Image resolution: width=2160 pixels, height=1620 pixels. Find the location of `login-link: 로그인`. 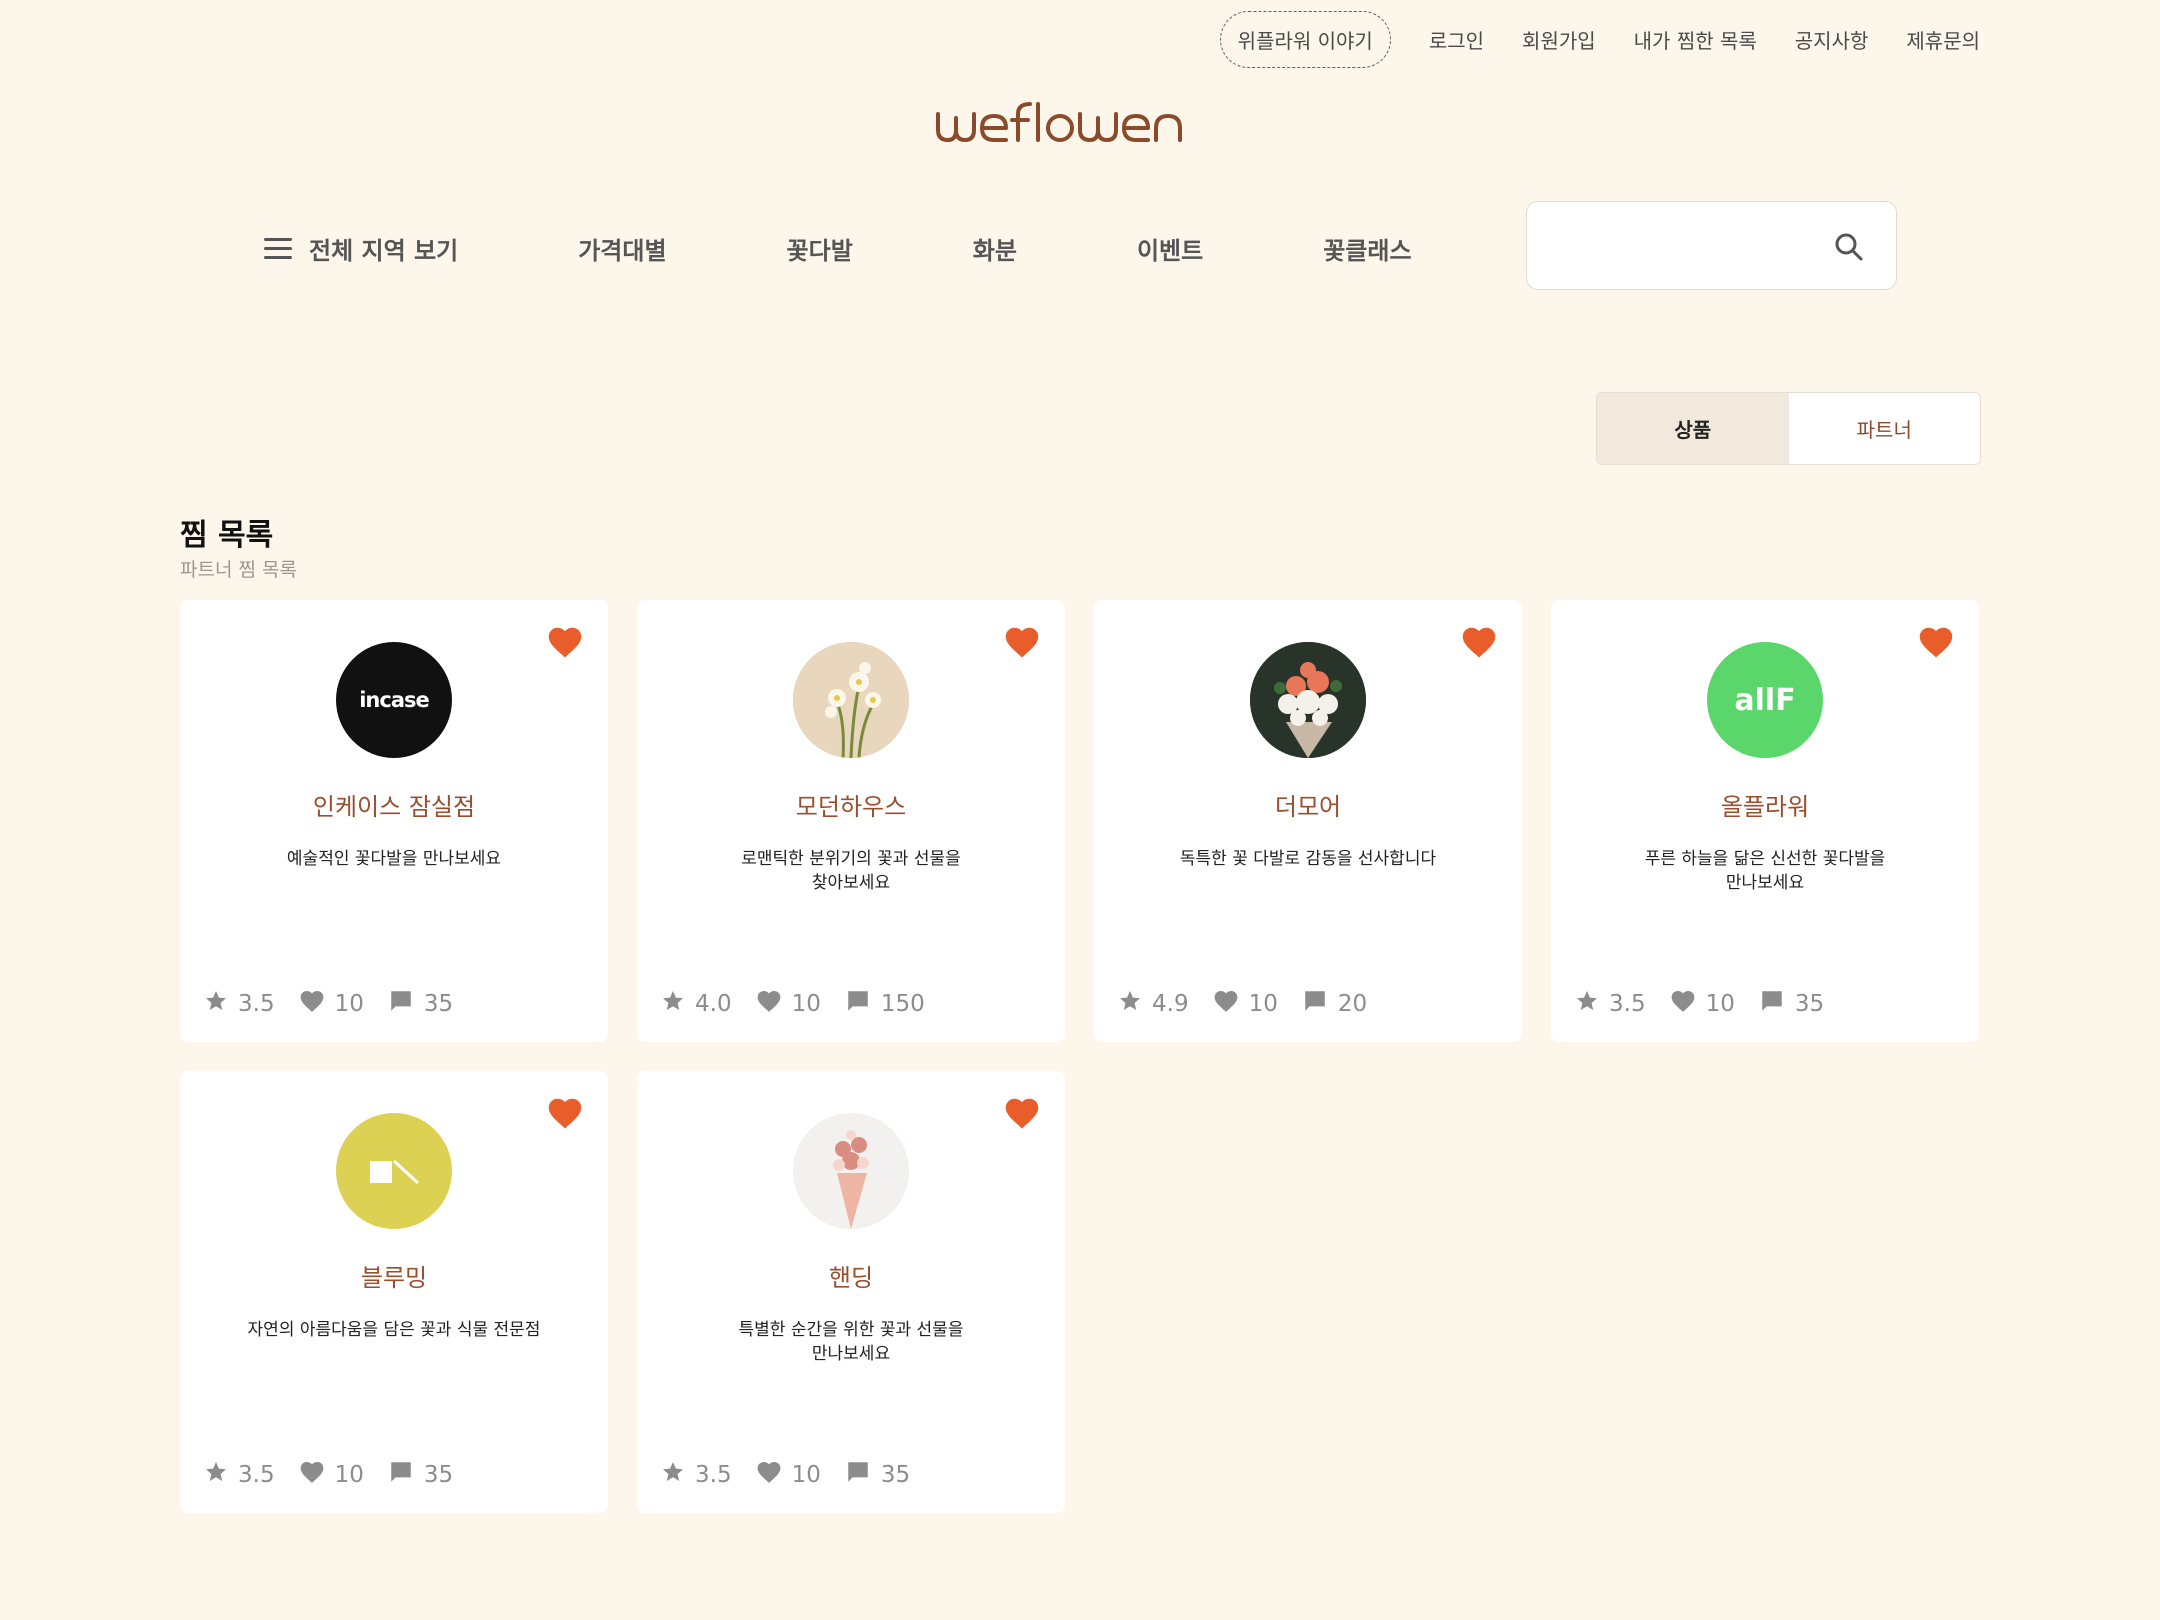

login-link: 로그인 is located at coordinates (1456, 39).